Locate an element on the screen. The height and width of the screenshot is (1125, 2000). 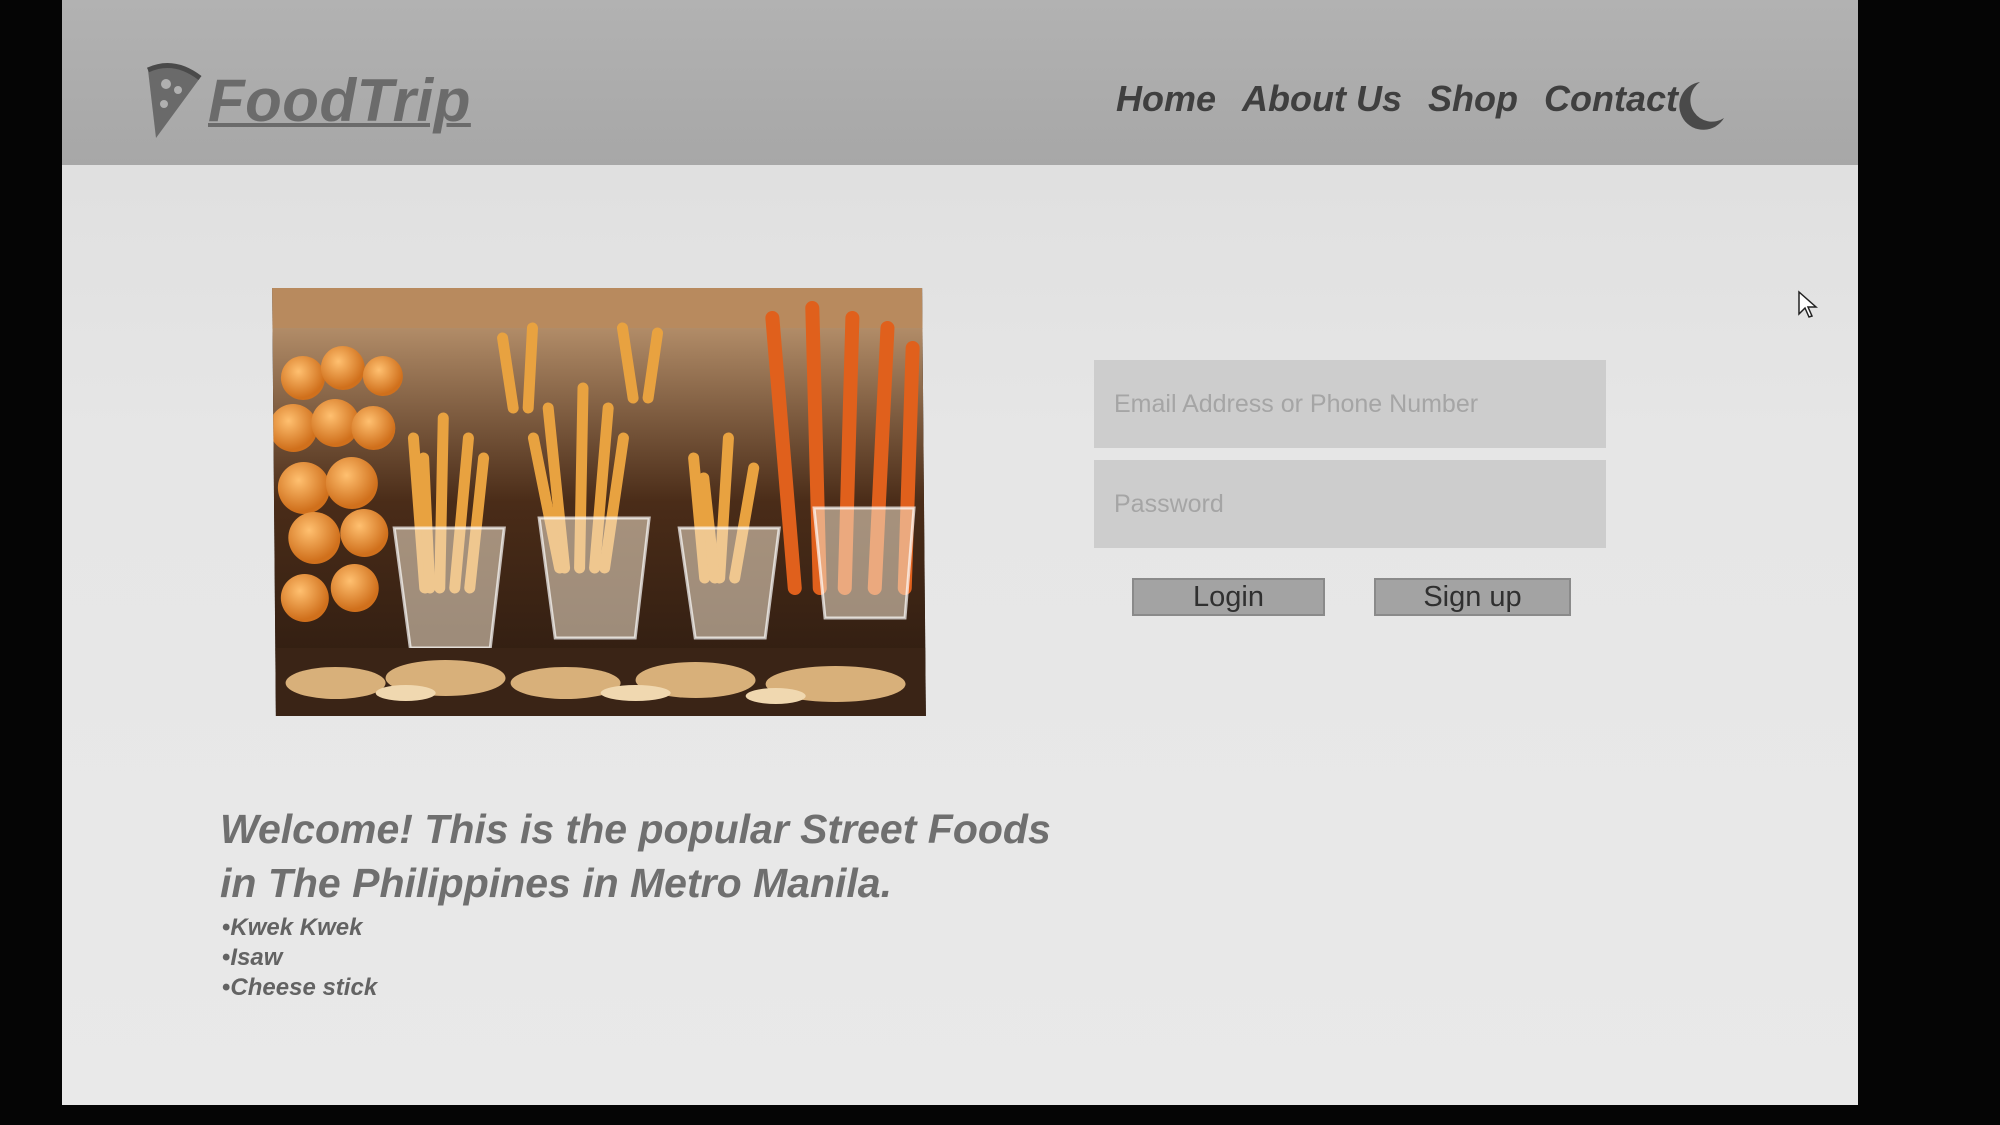
main-nav: Home About Us Shop Contact is located at coordinates (1397, 99).